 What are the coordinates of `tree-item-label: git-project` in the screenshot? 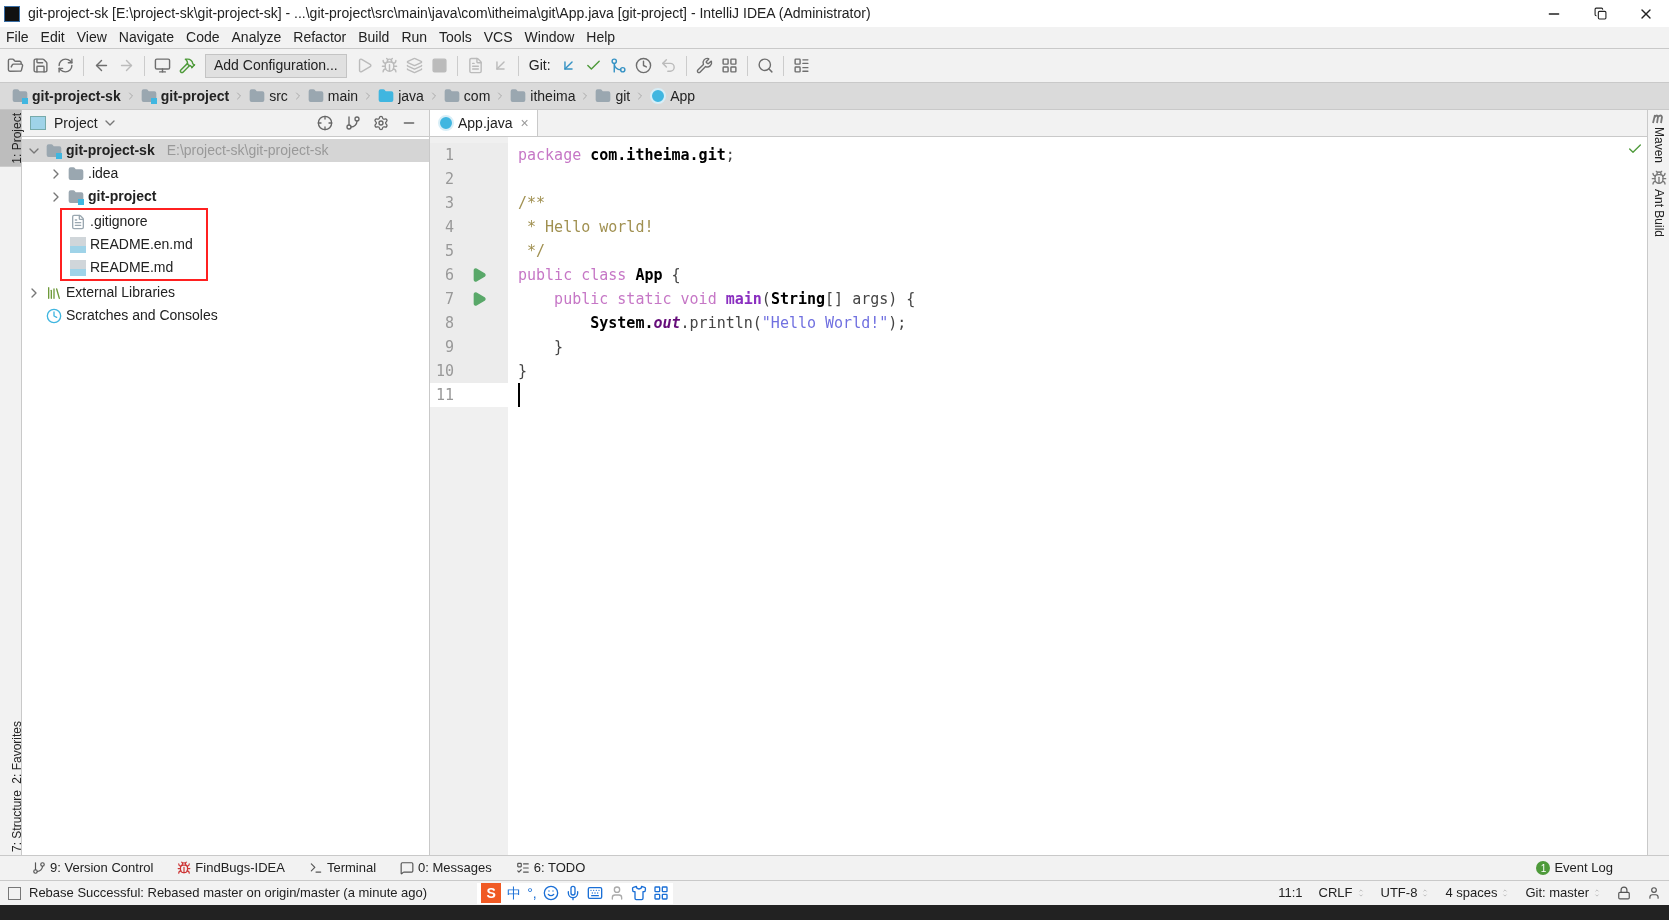 It's located at (122, 196).